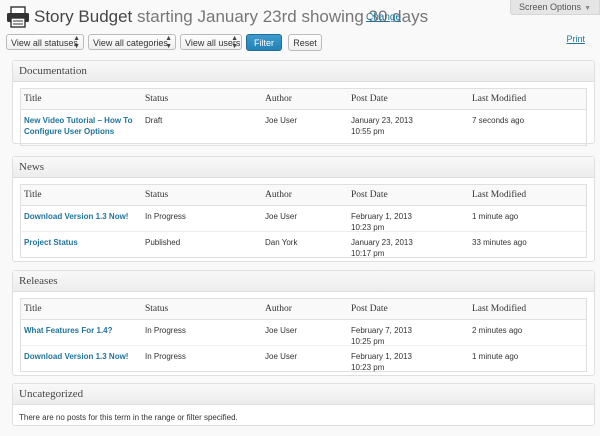 The image size is (600, 436). I want to click on post-date-day: February 7, 2013, so click(381, 330).